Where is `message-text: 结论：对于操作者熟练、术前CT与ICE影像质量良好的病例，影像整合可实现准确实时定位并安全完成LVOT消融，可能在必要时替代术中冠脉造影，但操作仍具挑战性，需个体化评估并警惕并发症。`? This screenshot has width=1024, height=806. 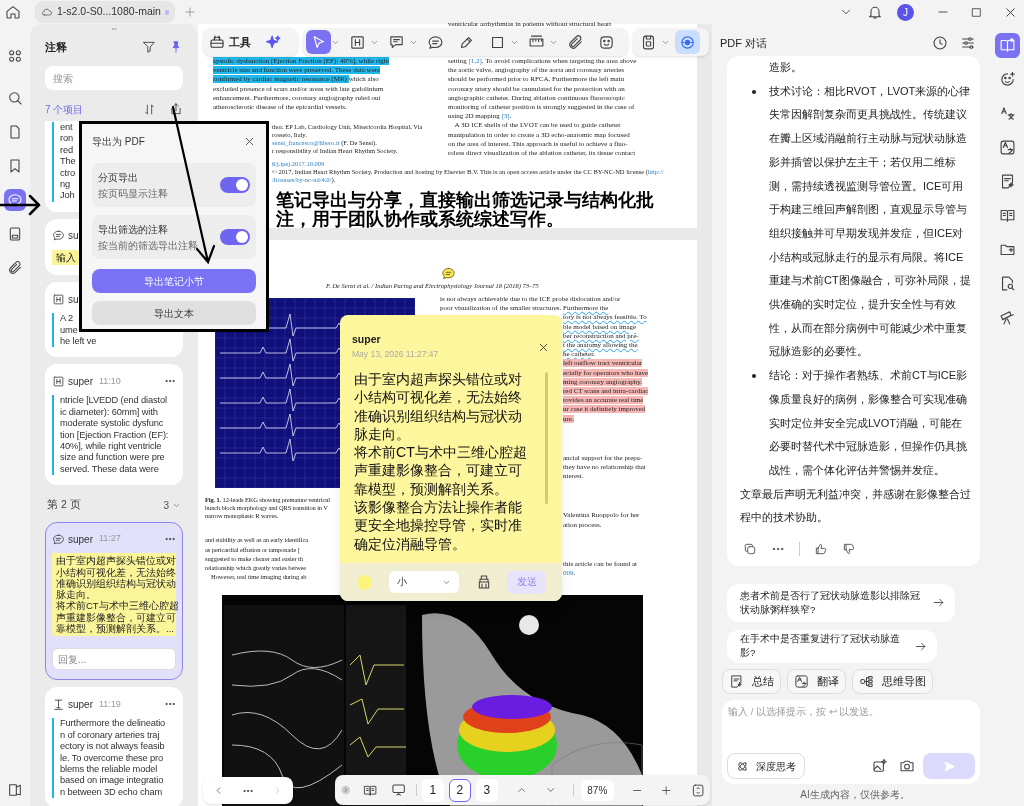
message-text: 结论：对于操作者熟练、术前CT与ICE影像质量良好的病例，影像整合可实现准确实时定位并安全完成LVOT消融，可能在必要时替代术中冠脉造影，但操作仍具挑战性，需个体化评估并警惕并发症。 is located at coordinates (868, 423).